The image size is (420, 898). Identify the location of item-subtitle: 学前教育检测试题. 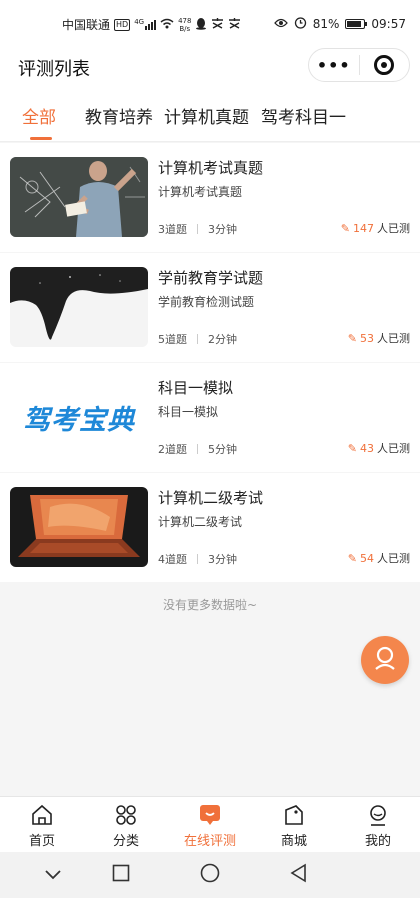
(206, 302).